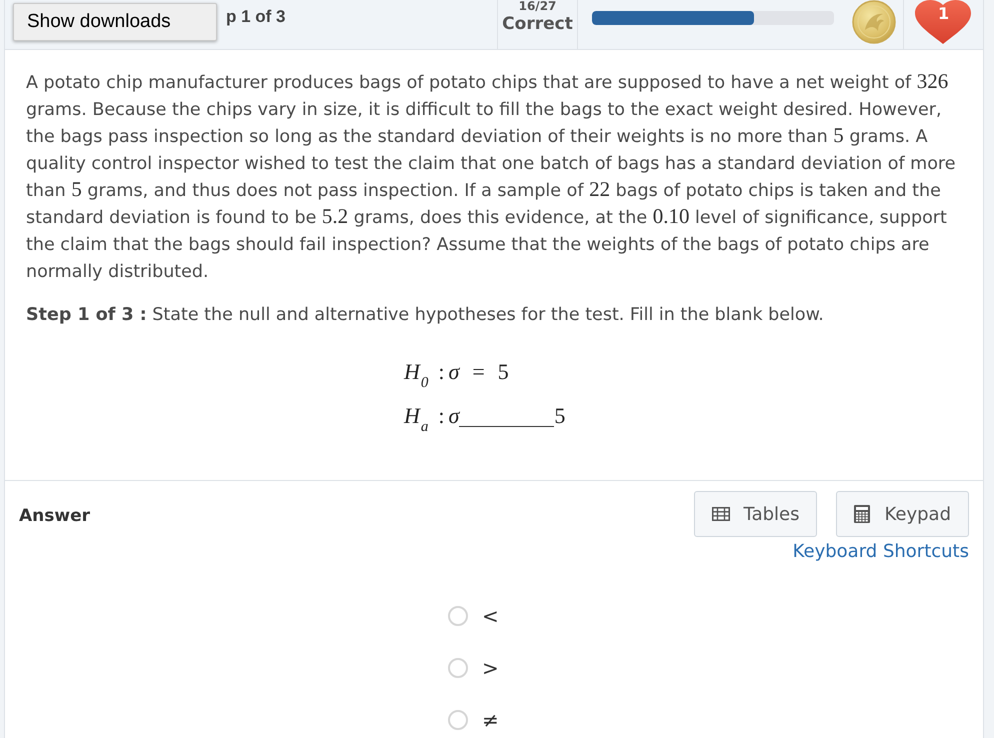 Image resolution: width=994 pixels, height=738 pixels. Describe the element at coordinates (902, 514) in the screenshot. I see `keypad-button: Keypad` at that location.